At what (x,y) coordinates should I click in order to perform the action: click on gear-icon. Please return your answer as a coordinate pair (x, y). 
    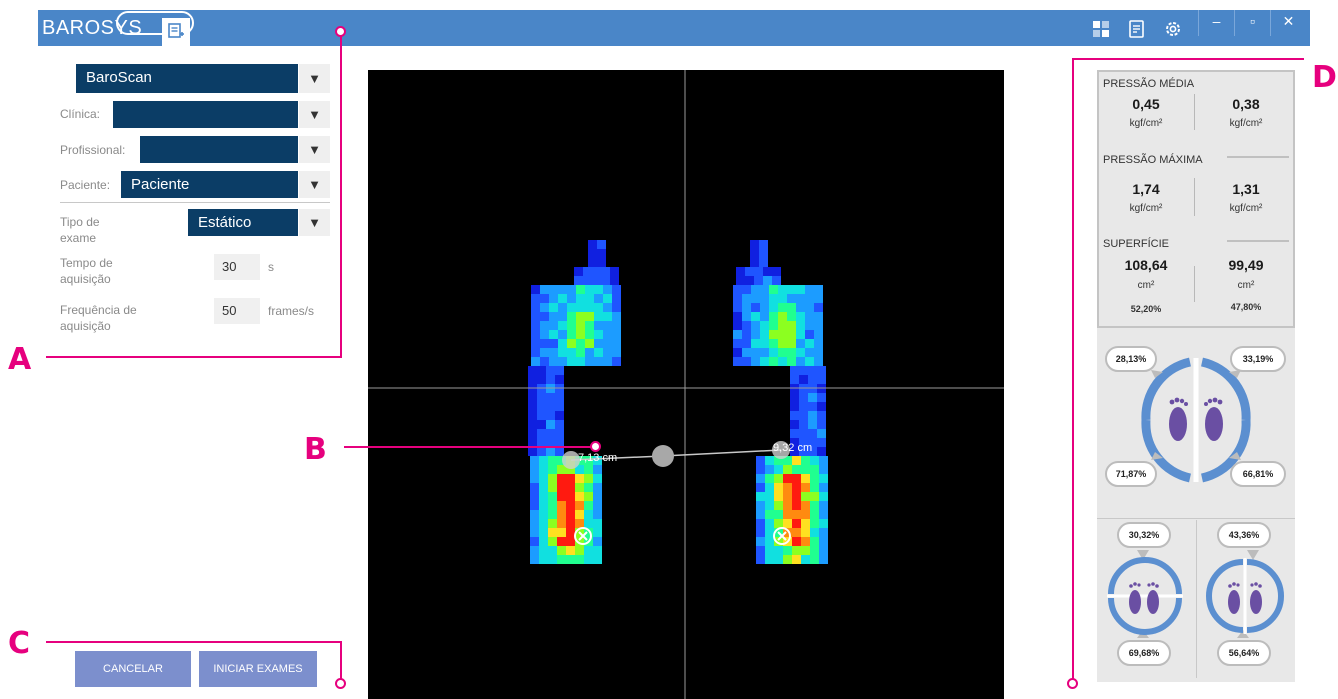
    Looking at the image, I should click on (1173, 29).